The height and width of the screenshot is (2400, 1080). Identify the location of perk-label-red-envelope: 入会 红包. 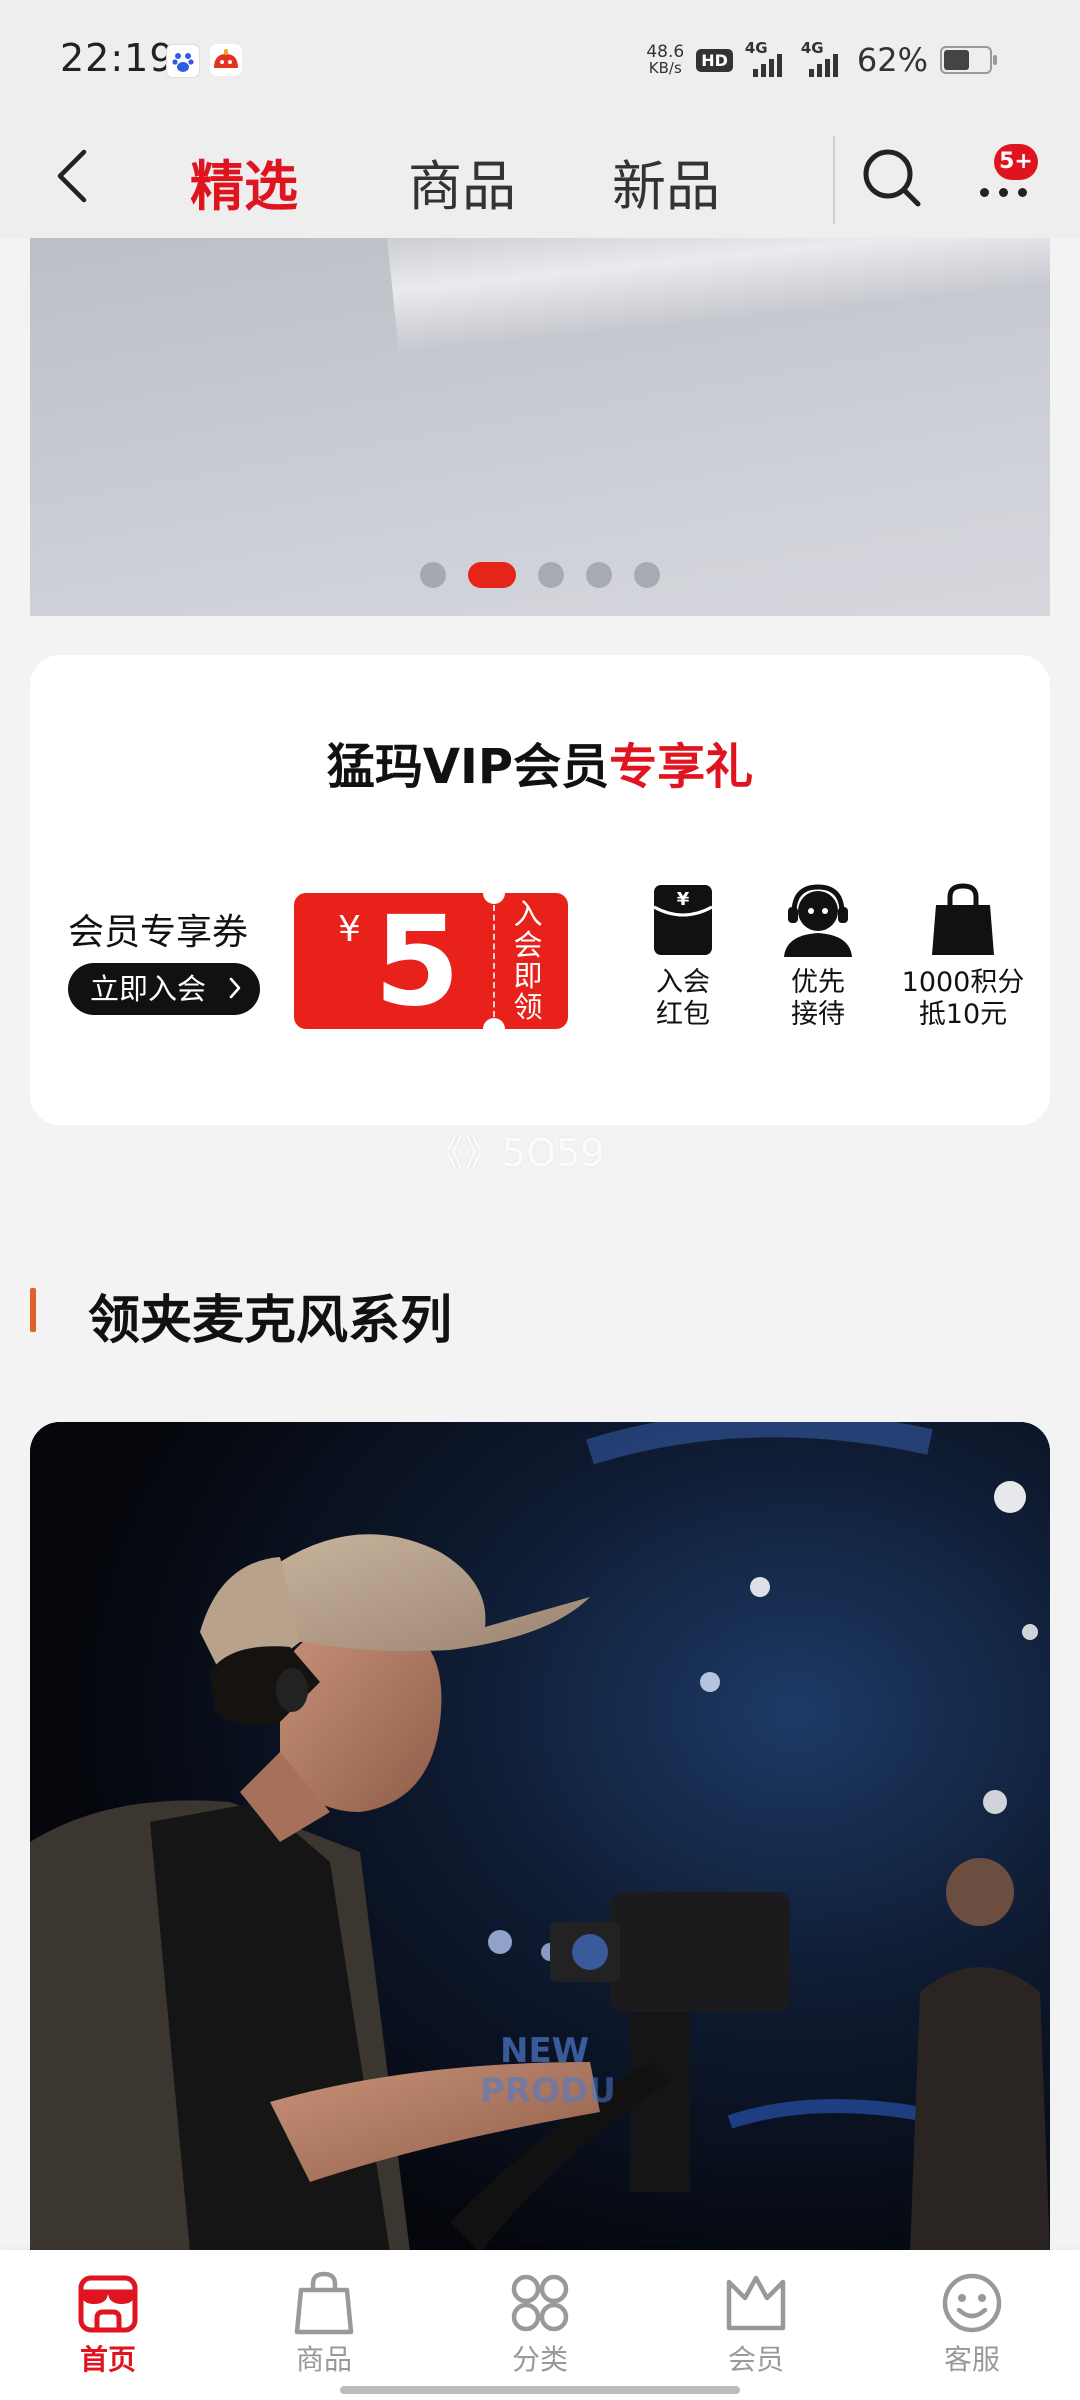
(683, 998).